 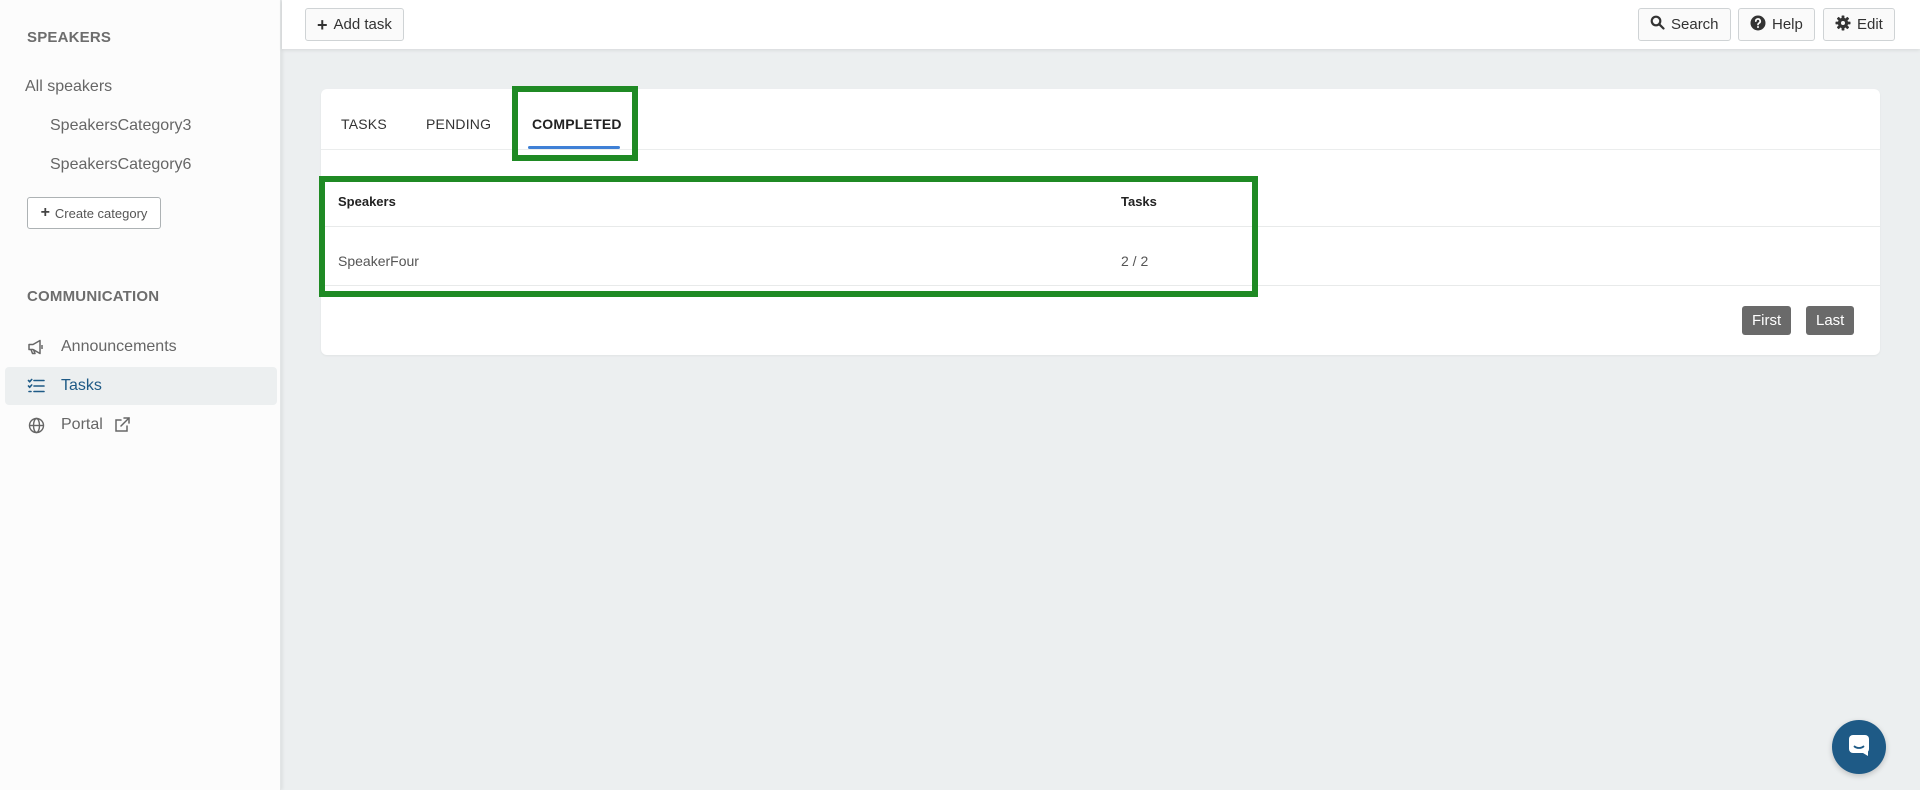 What do you see at coordinates (458, 124) in the screenshot?
I see `tab-pending: PENDING` at bounding box center [458, 124].